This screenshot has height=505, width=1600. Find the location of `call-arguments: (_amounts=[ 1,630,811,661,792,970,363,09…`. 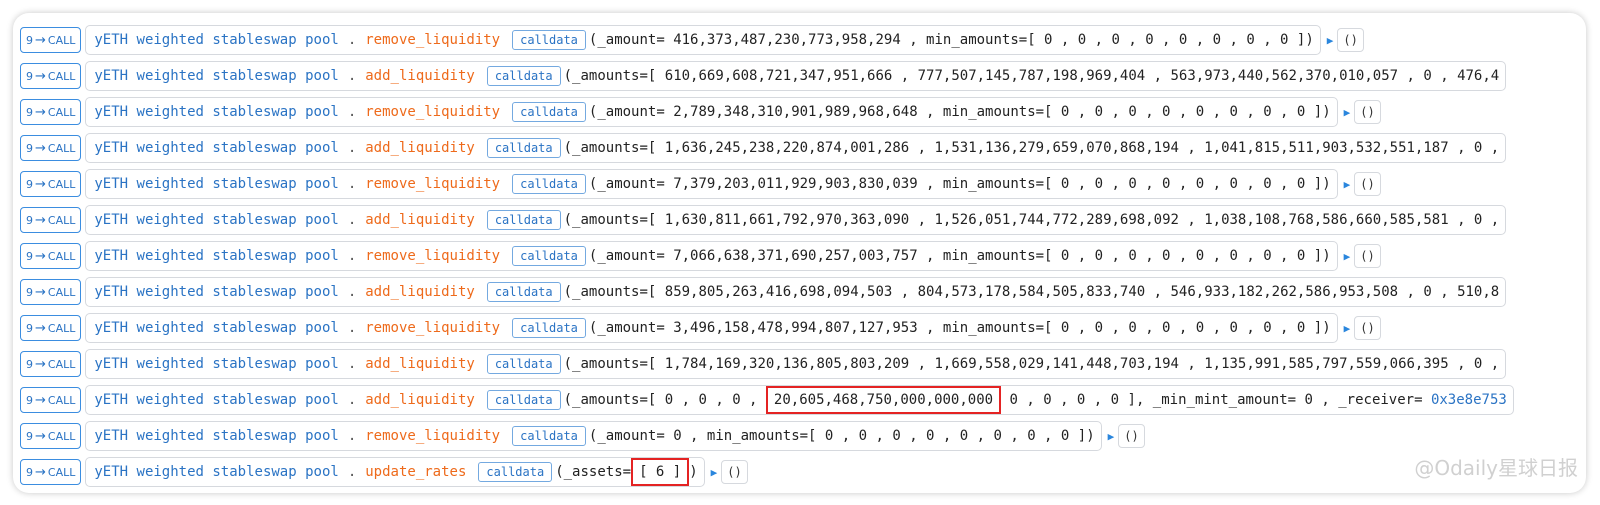

call-arguments: (_amounts=[ 1,630,811,661,792,970,363,09… is located at coordinates (1031, 220).